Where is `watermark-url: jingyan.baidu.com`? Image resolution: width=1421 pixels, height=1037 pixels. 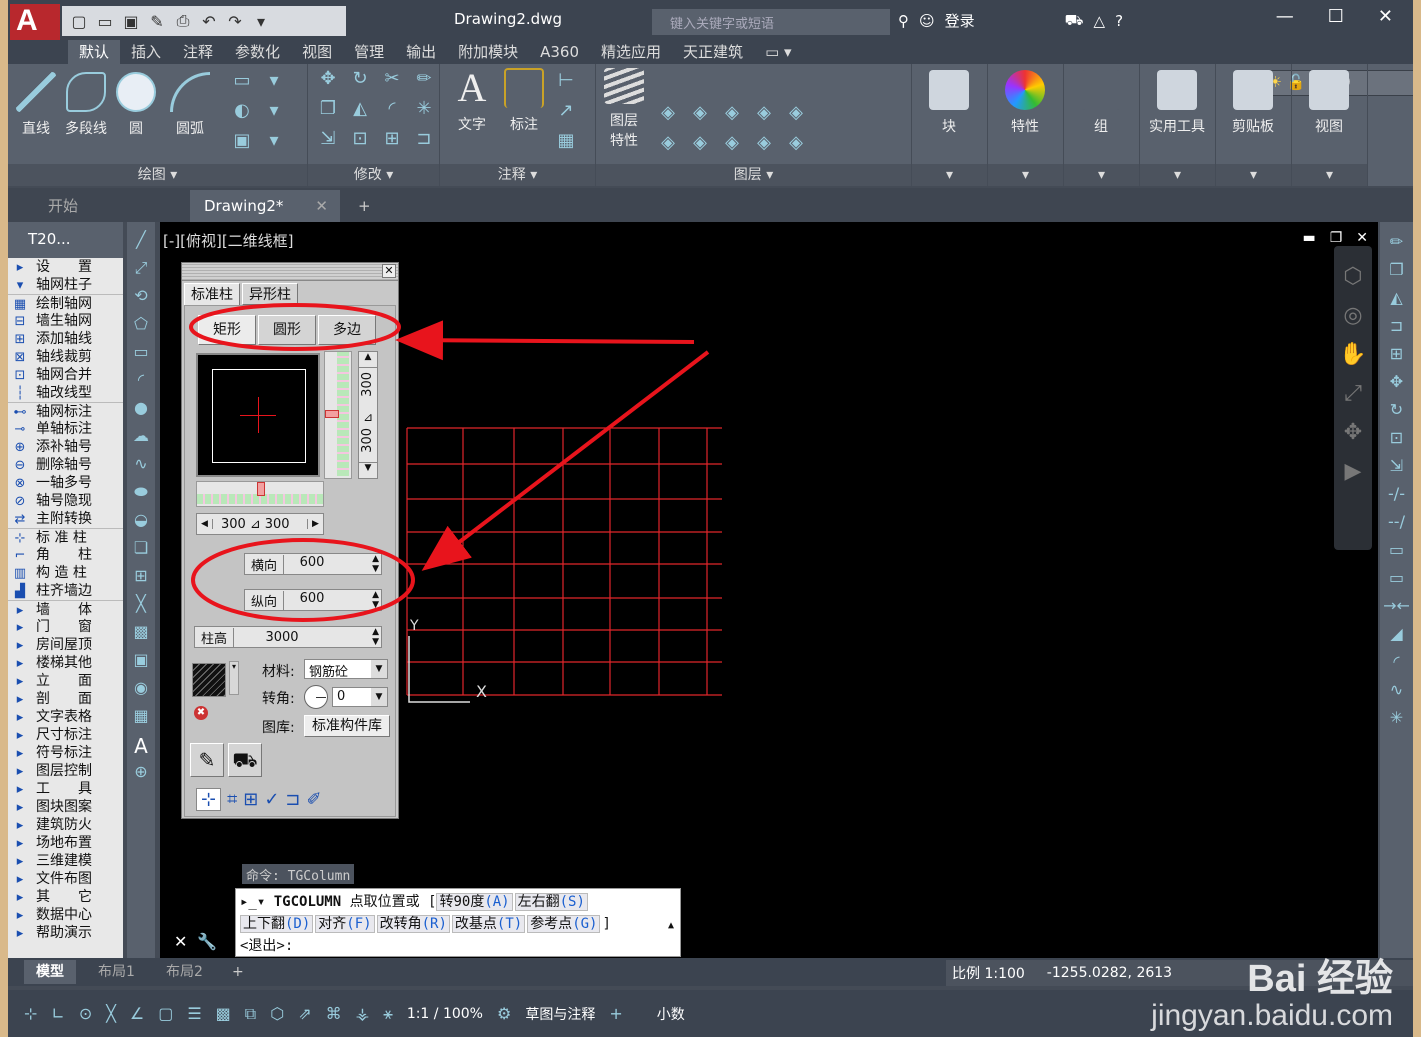
watermark-url: jingyan.baidu.com is located at coordinates (1272, 1015).